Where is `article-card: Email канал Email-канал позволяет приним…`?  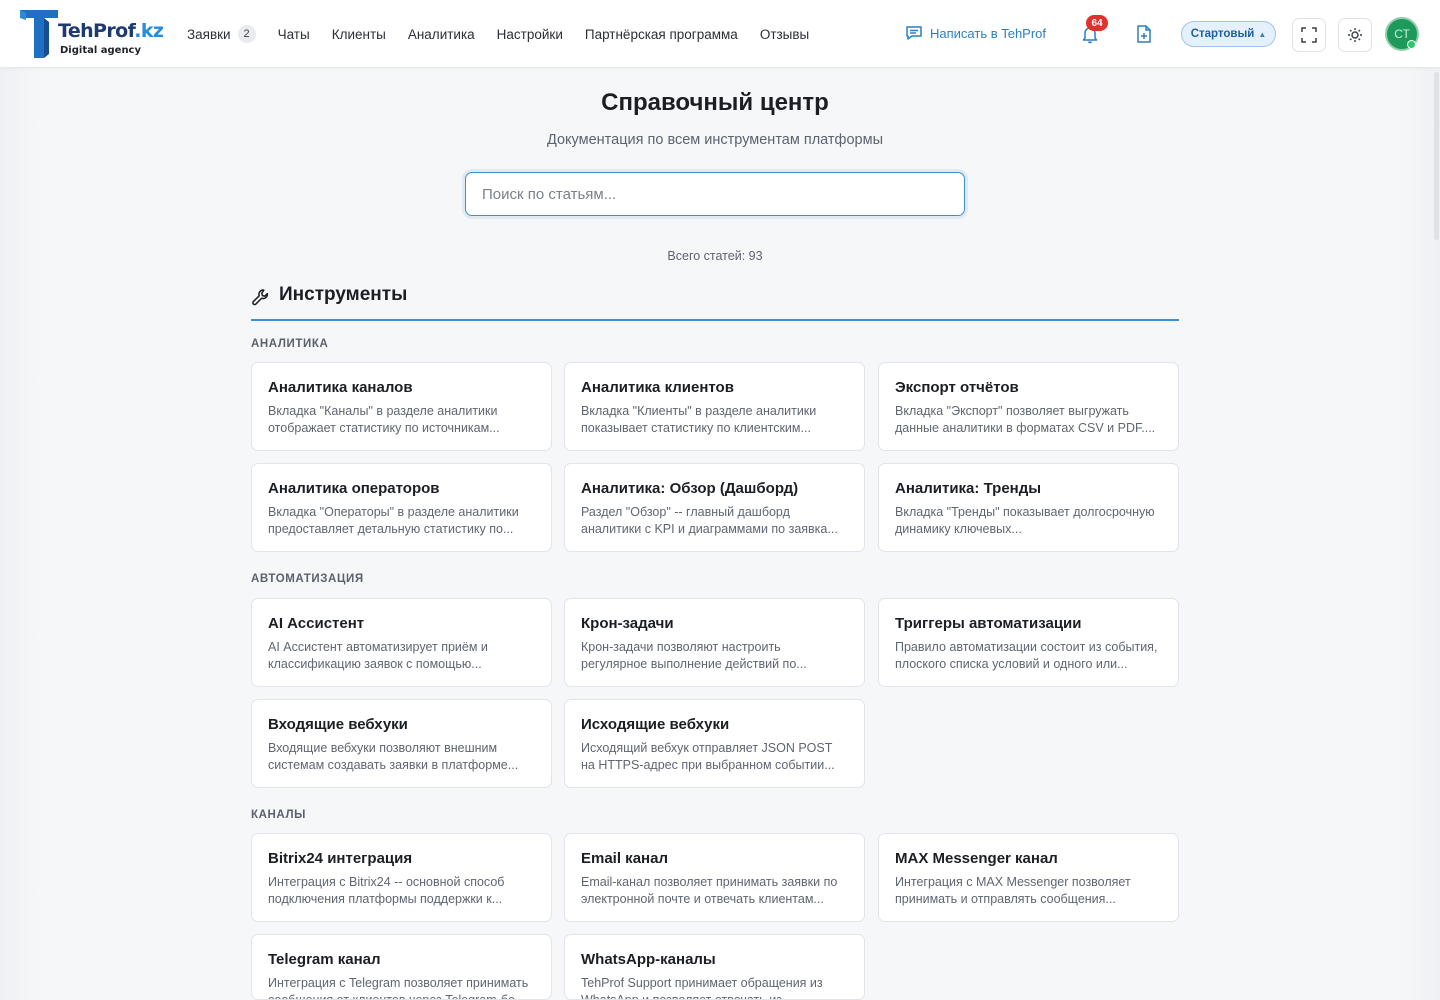 article-card: Email канал Email-канал позволяет приним… is located at coordinates (714, 877).